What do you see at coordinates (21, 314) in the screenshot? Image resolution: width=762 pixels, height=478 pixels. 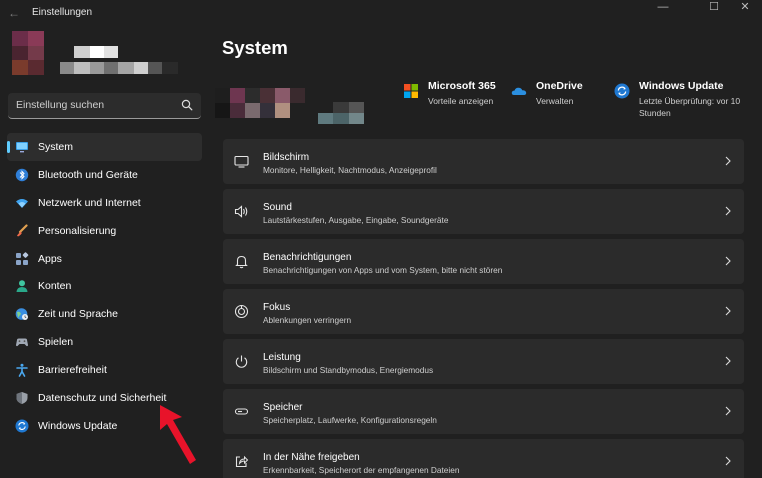 I see `globe-clock-icon` at bounding box center [21, 314].